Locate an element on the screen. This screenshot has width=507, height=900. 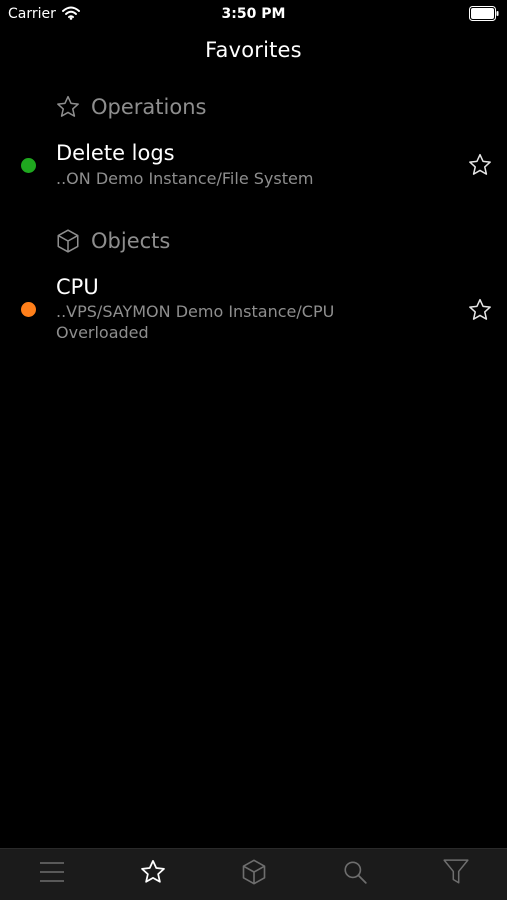
tab-menu is located at coordinates (52, 874).